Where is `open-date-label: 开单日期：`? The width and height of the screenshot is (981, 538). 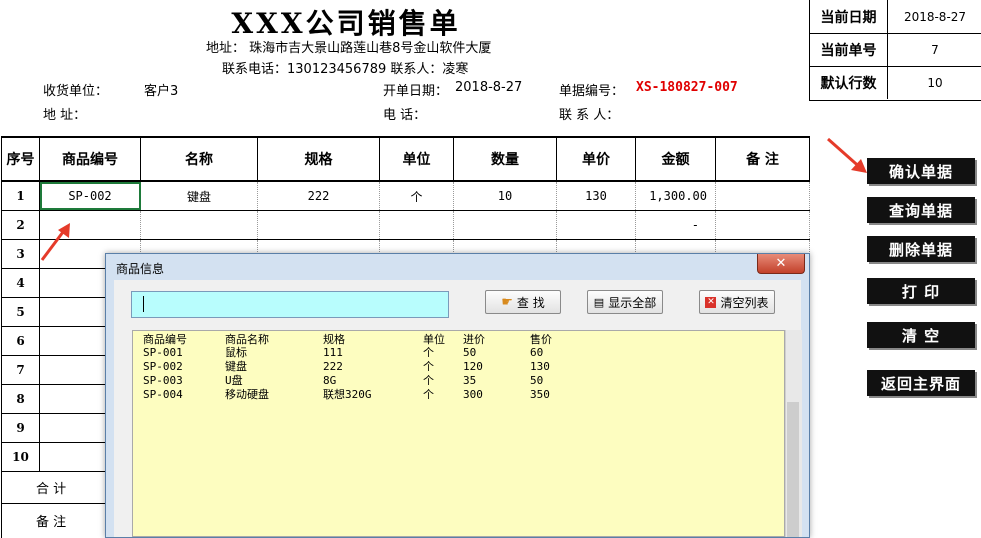
open-date-label: 开单日期： is located at coordinates (416, 91).